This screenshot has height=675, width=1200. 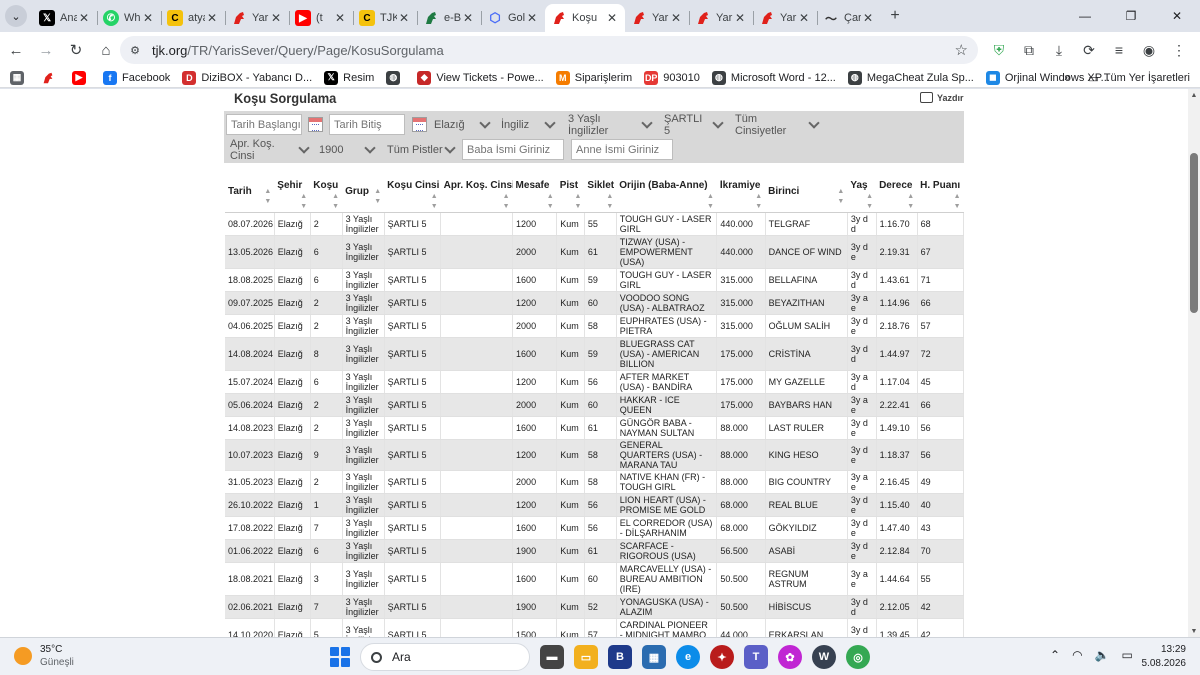 I want to click on track-select: Tüm Pistler, so click(x=421, y=149).